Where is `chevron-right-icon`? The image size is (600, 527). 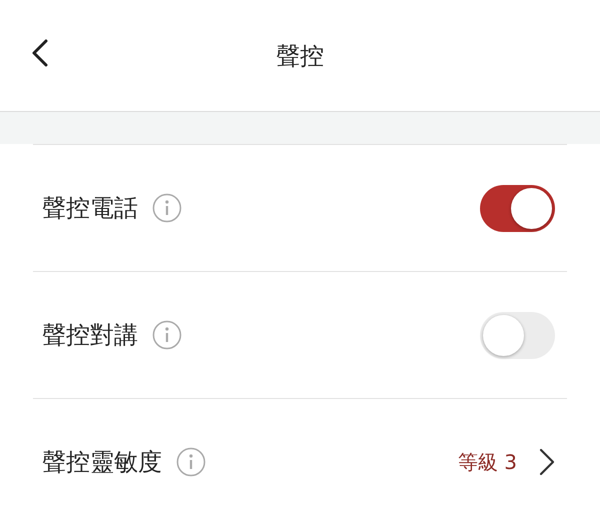
chevron-right-icon is located at coordinates (547, 462).